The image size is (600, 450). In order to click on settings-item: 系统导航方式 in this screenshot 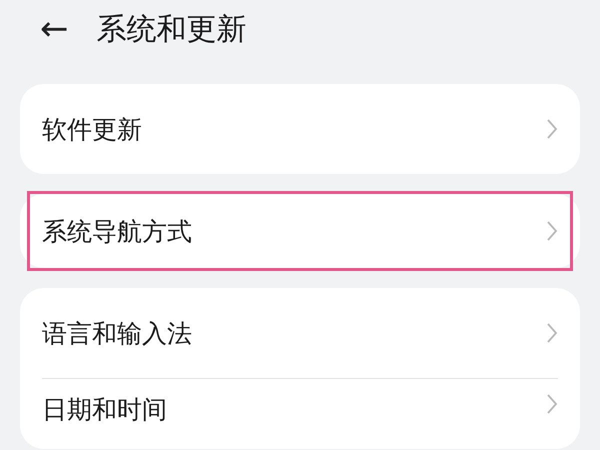, I will do `click(300, 231)`.